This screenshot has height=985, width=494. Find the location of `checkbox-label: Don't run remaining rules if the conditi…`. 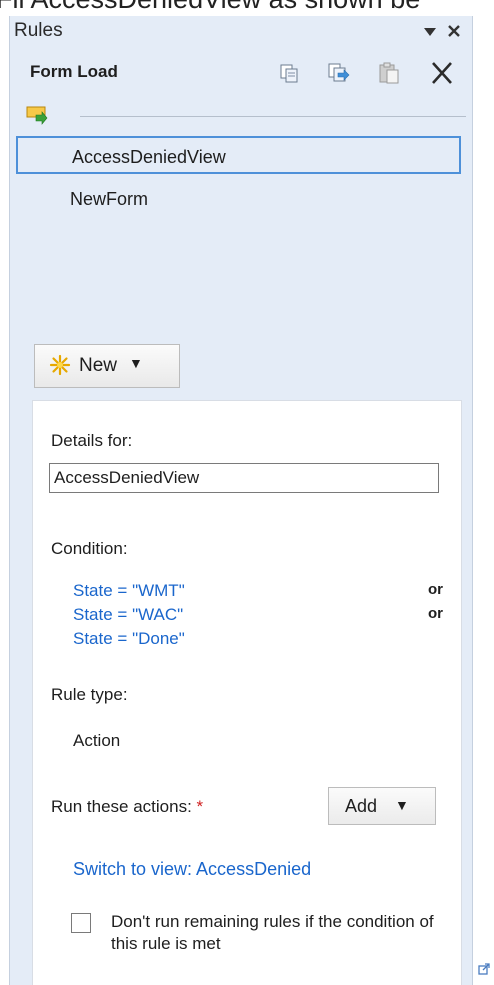

checkbox-label: Don't run remaining rules if the conditi… is located at coordinates (272, 932).